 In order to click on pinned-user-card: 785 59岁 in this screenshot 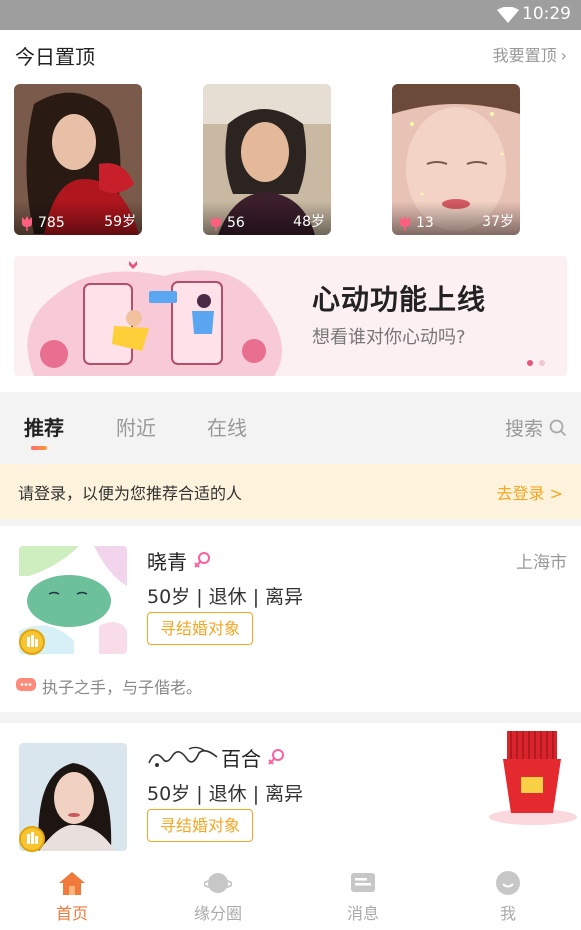, I will do `click(78, 159)`.